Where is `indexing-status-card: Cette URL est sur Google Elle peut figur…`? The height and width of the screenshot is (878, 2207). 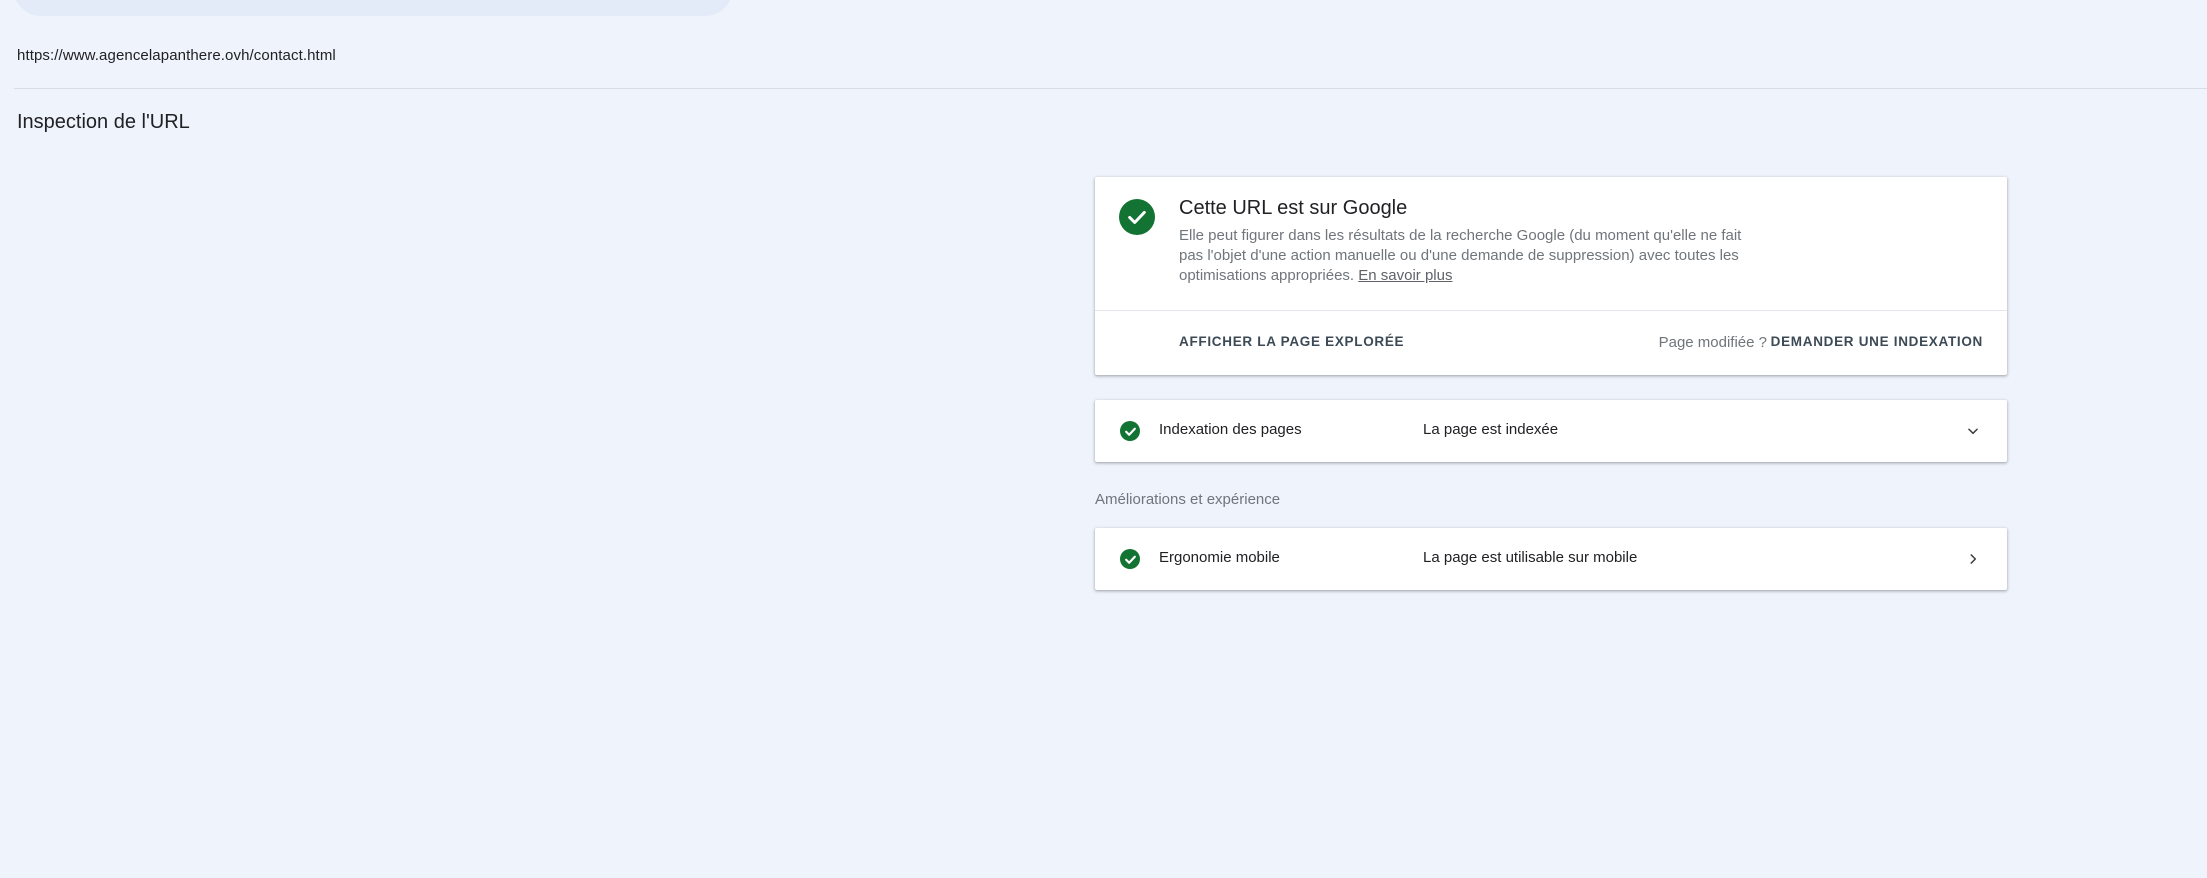
indexing-status-card: Cette URL est sur Google Elle peut figur… is located at coordinates (1551, 276).